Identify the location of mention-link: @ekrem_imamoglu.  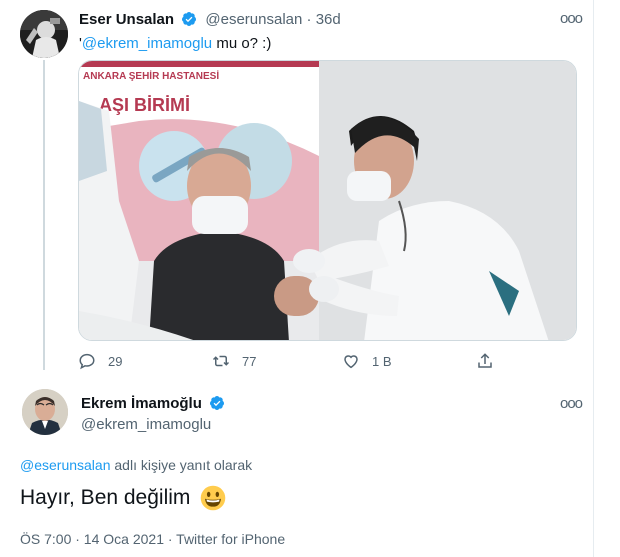
(147, 43).